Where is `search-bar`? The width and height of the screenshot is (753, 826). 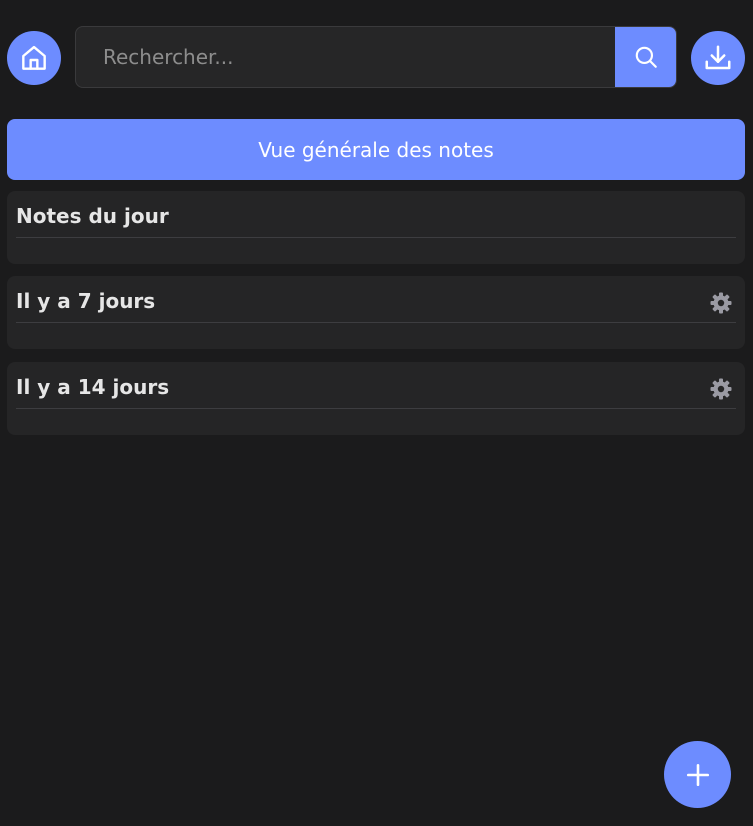 search-bar is located at coordinates (376, 57).